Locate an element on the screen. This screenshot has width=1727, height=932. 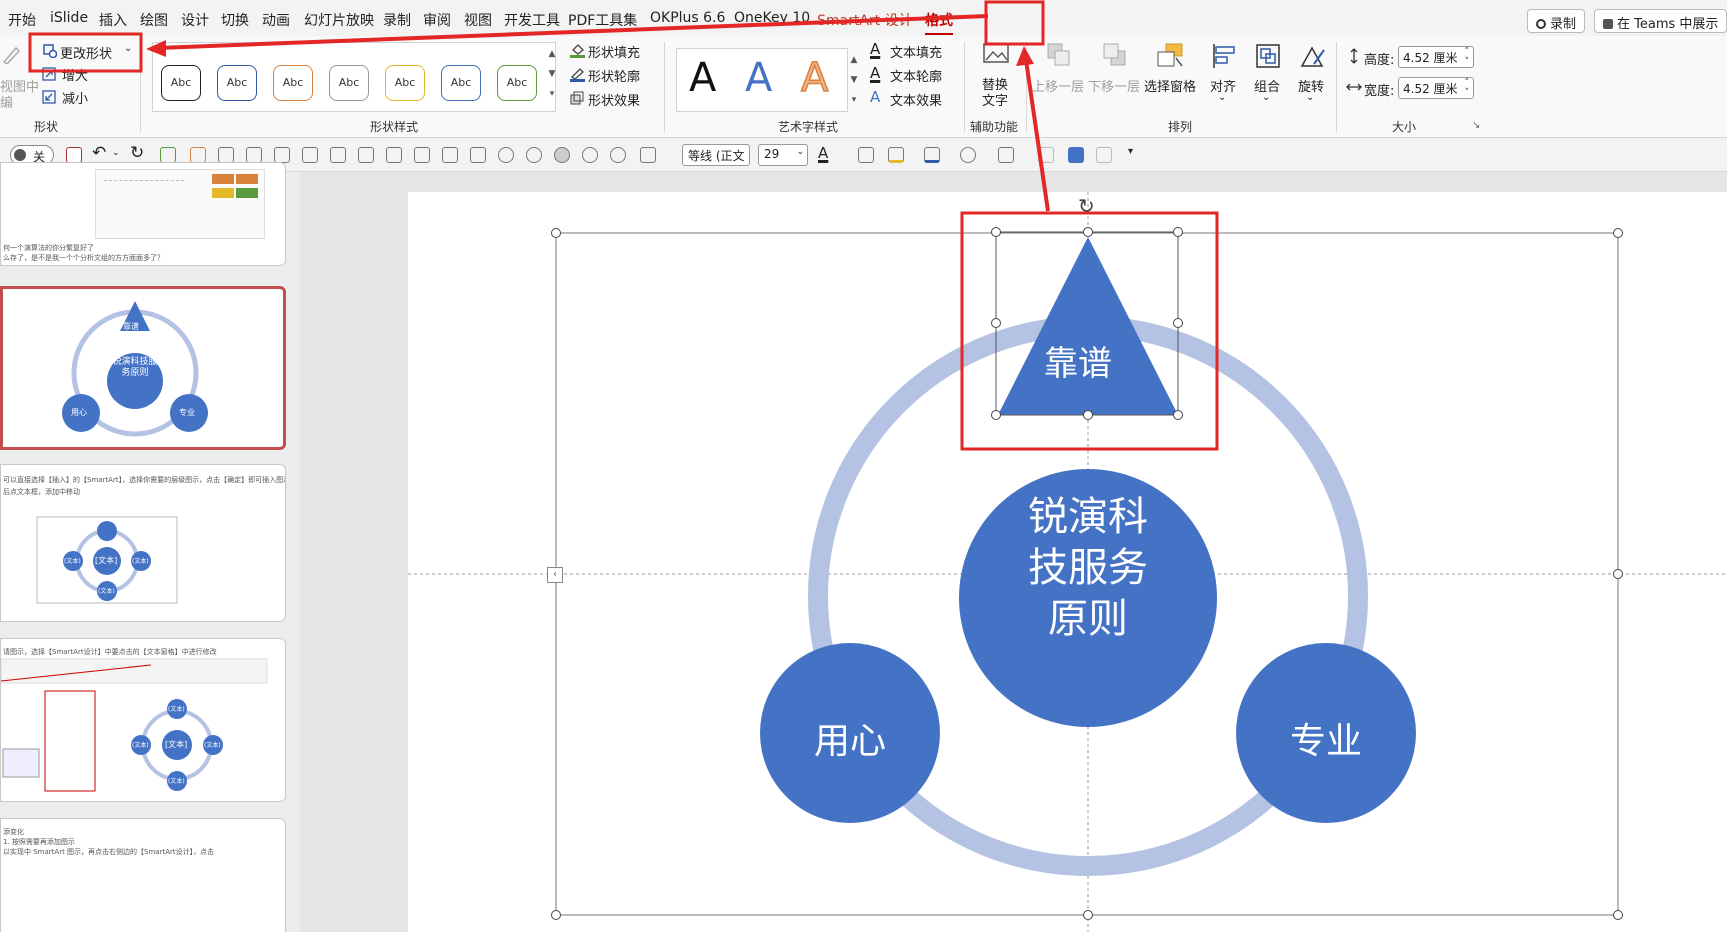
subtract-icon is located at coordinates (618, 155).